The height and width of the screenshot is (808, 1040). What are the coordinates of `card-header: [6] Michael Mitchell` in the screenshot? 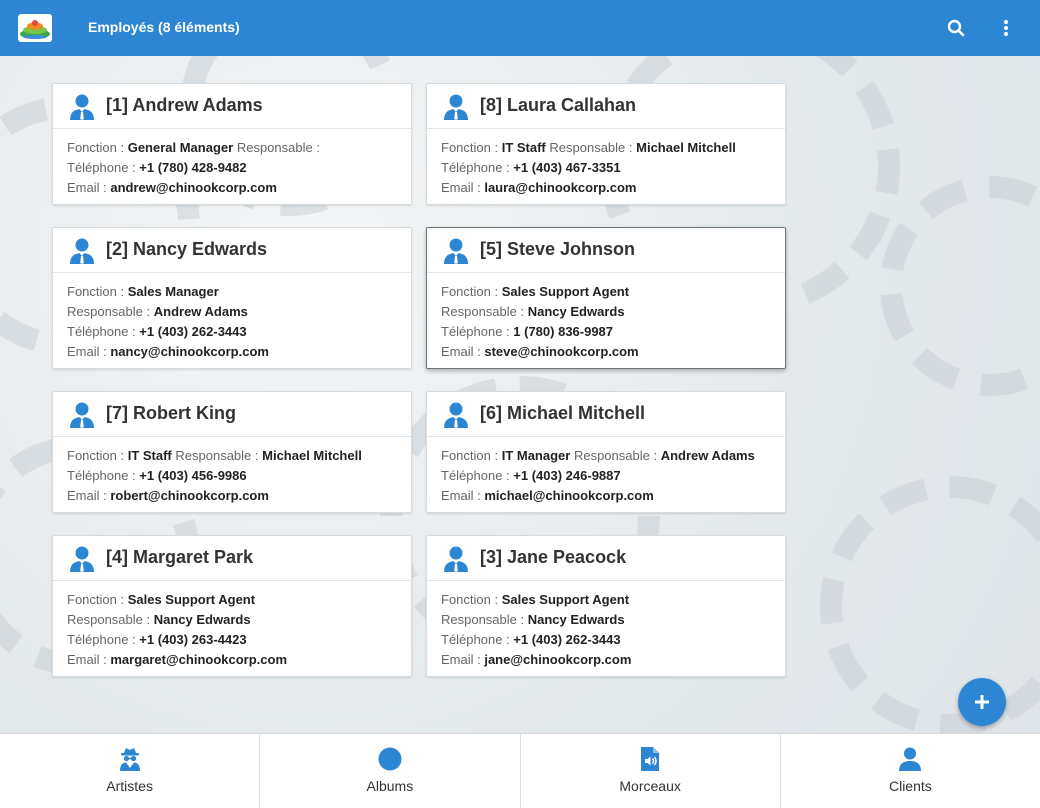 It's located at (606, 414).